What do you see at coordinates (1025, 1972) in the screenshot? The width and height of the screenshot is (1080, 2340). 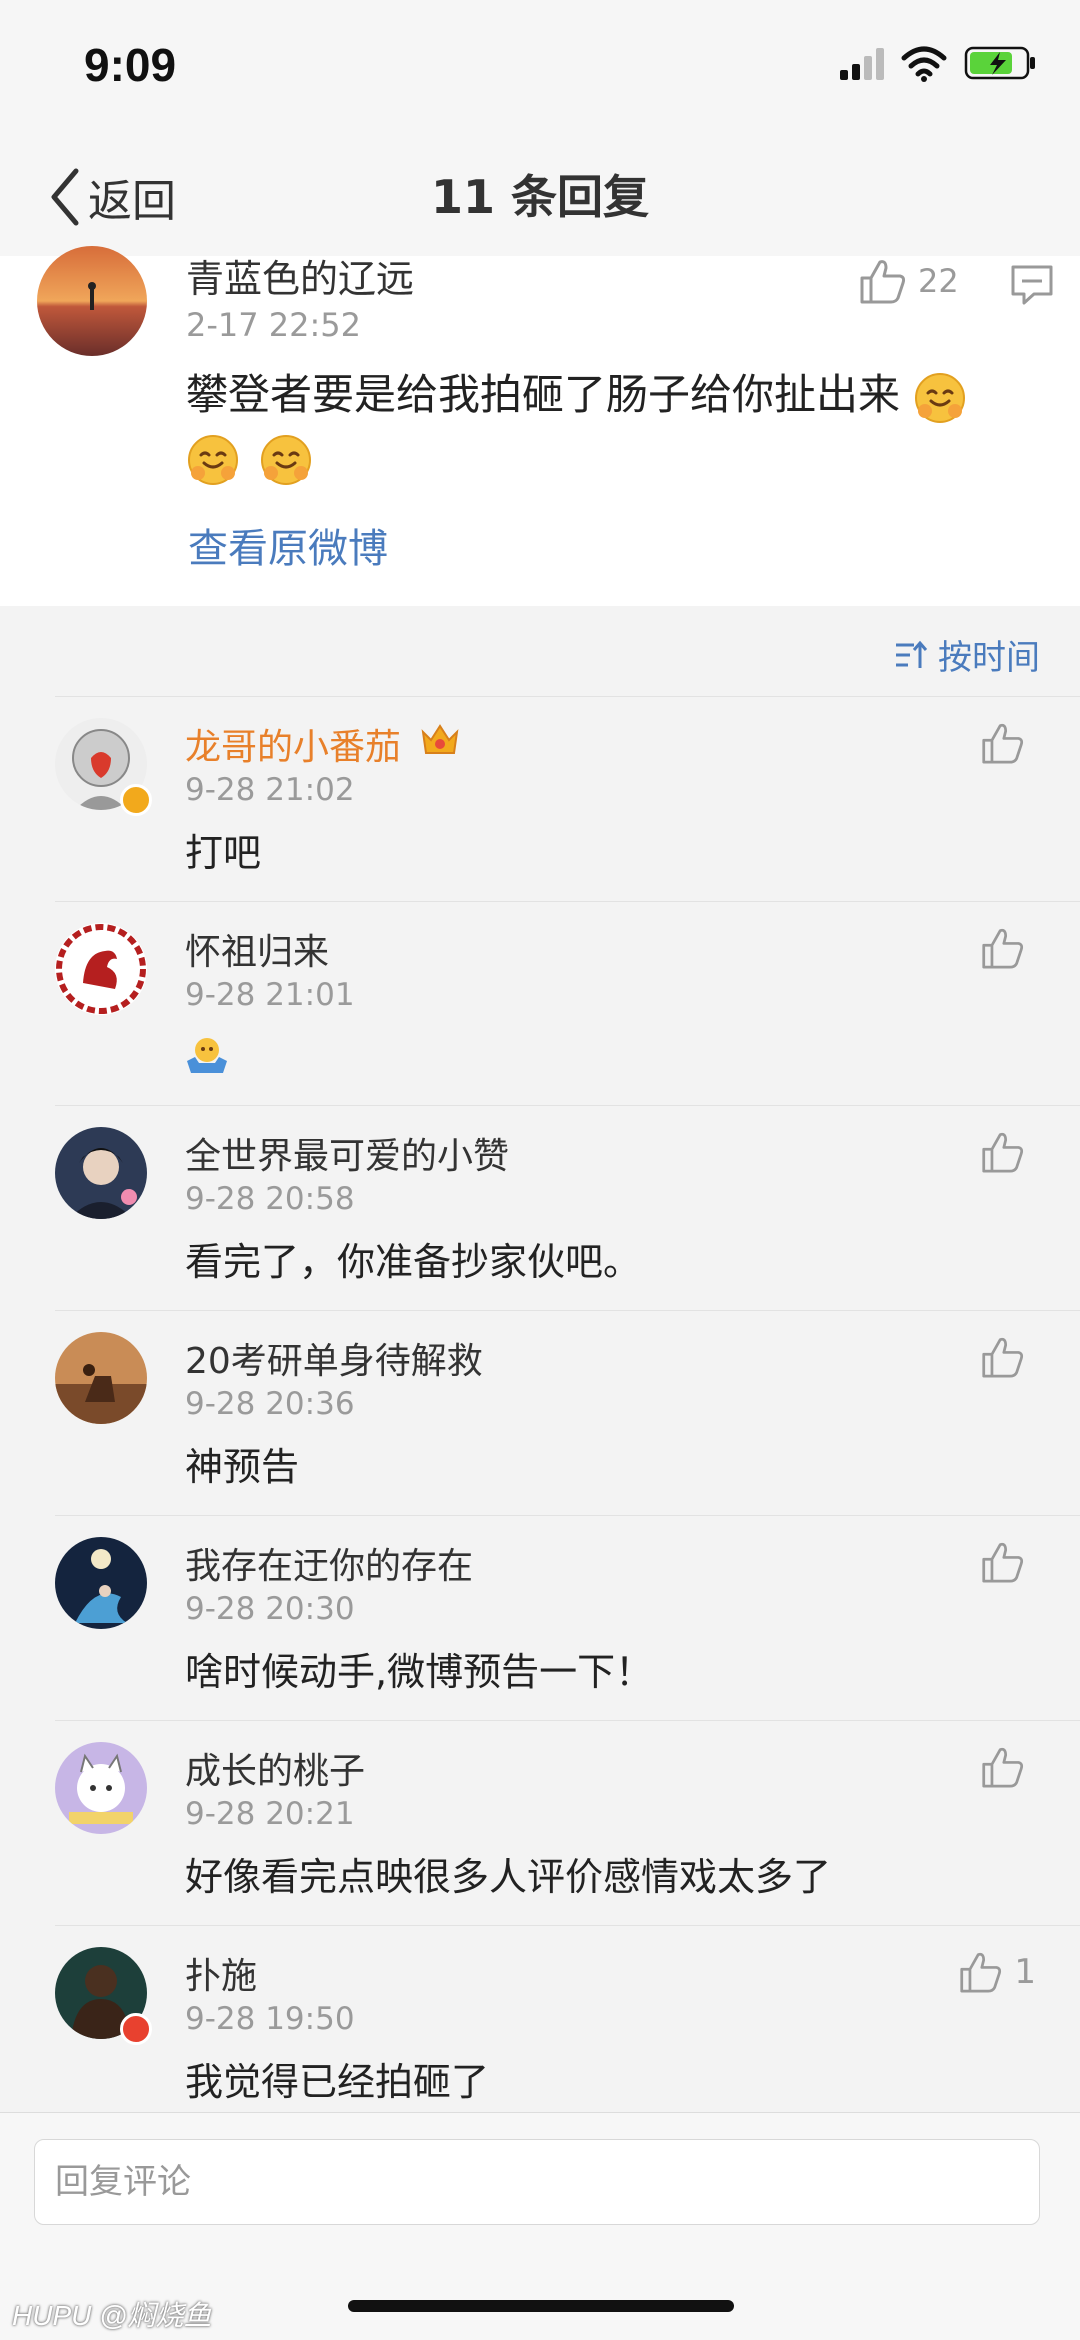 I see `like-count: 1` at bounding box center [1025, 1972].